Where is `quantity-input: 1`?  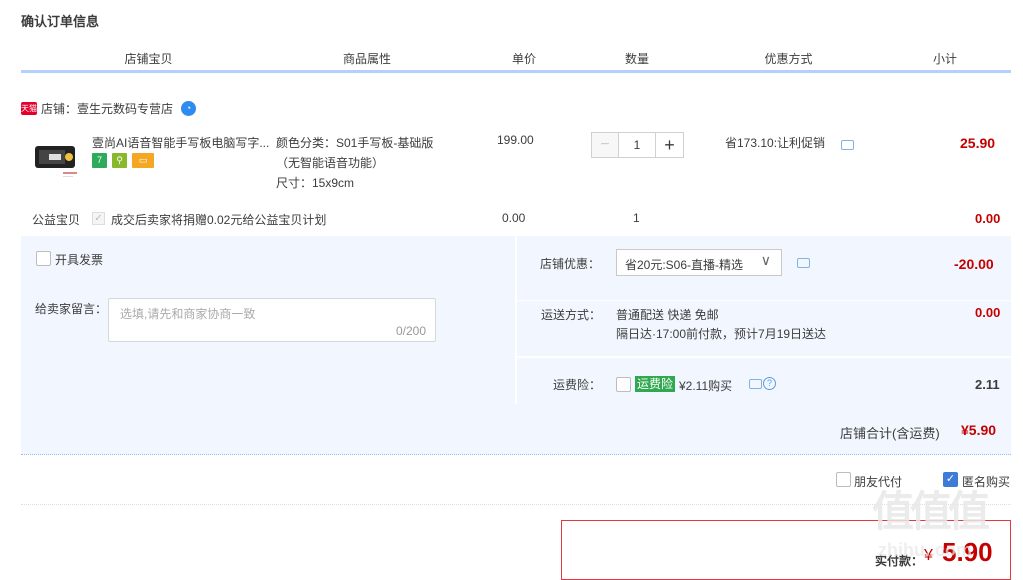
quantity-input: 1 is located at coordinates (637, 145).